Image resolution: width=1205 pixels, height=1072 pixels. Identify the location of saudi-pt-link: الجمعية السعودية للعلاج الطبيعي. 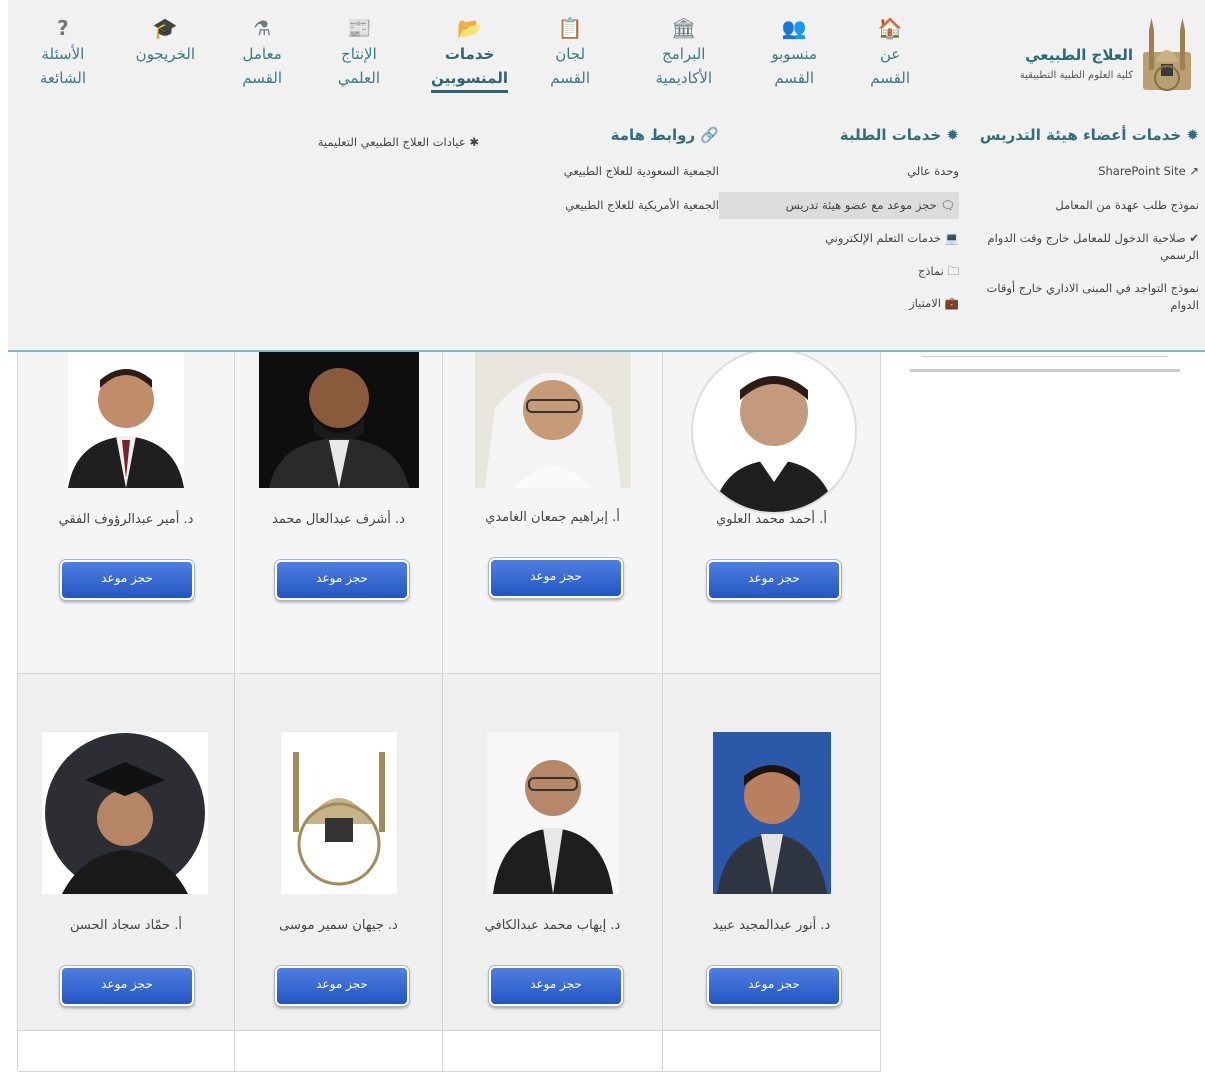
(641, 171).